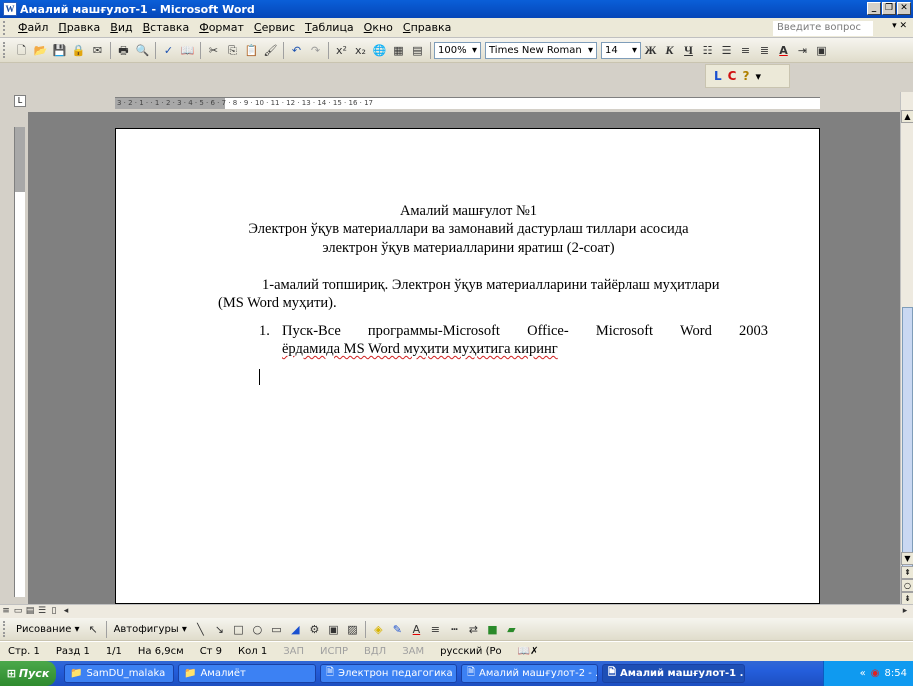 The image size is (913, 686). I want to click on permission-icon: 🔒, so click(78, 50).